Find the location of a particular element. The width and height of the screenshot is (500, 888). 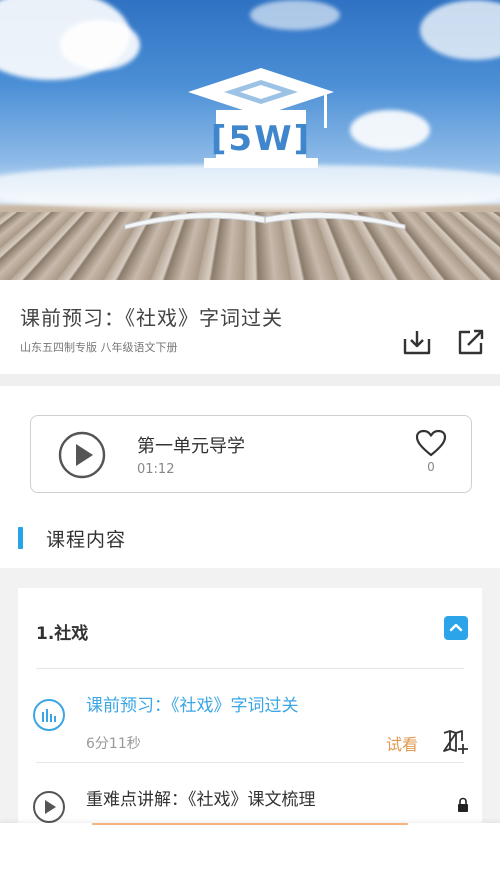

section-title: 课程内容 is located at coordinates (86, 540).